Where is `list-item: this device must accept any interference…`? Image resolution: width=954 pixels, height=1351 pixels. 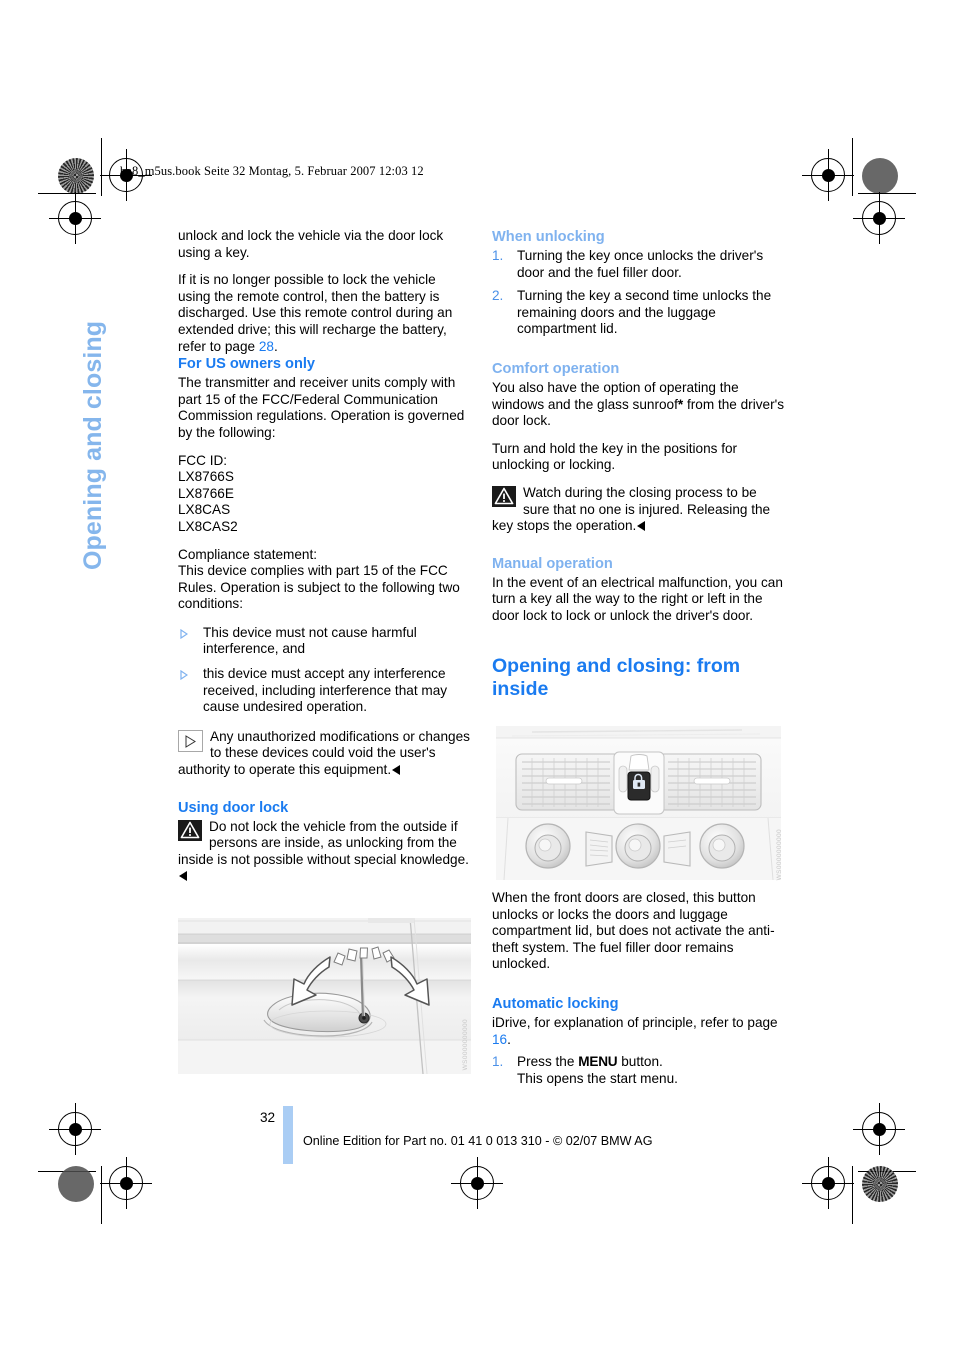
list-item: this device must accept any interference… is located at coordinates (324, 691).